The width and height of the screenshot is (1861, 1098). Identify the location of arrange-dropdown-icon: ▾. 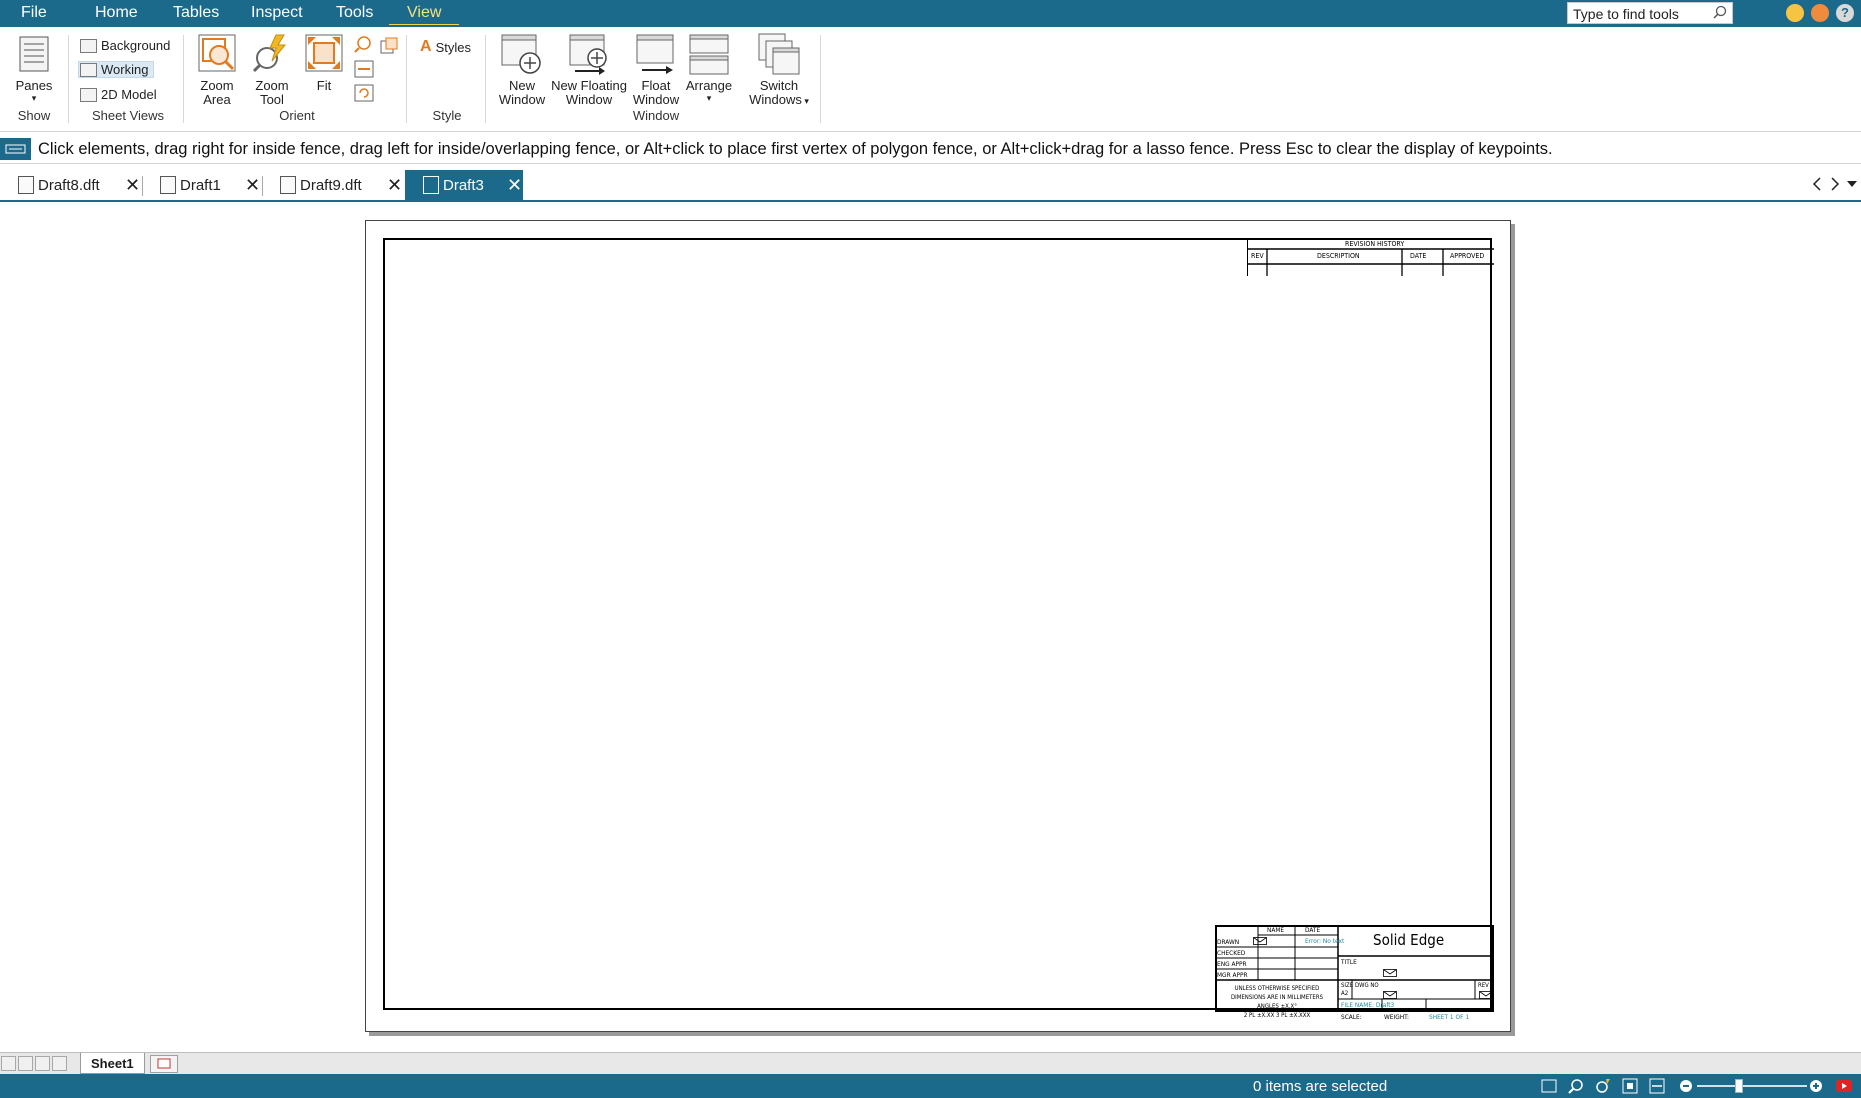
(709, 98).